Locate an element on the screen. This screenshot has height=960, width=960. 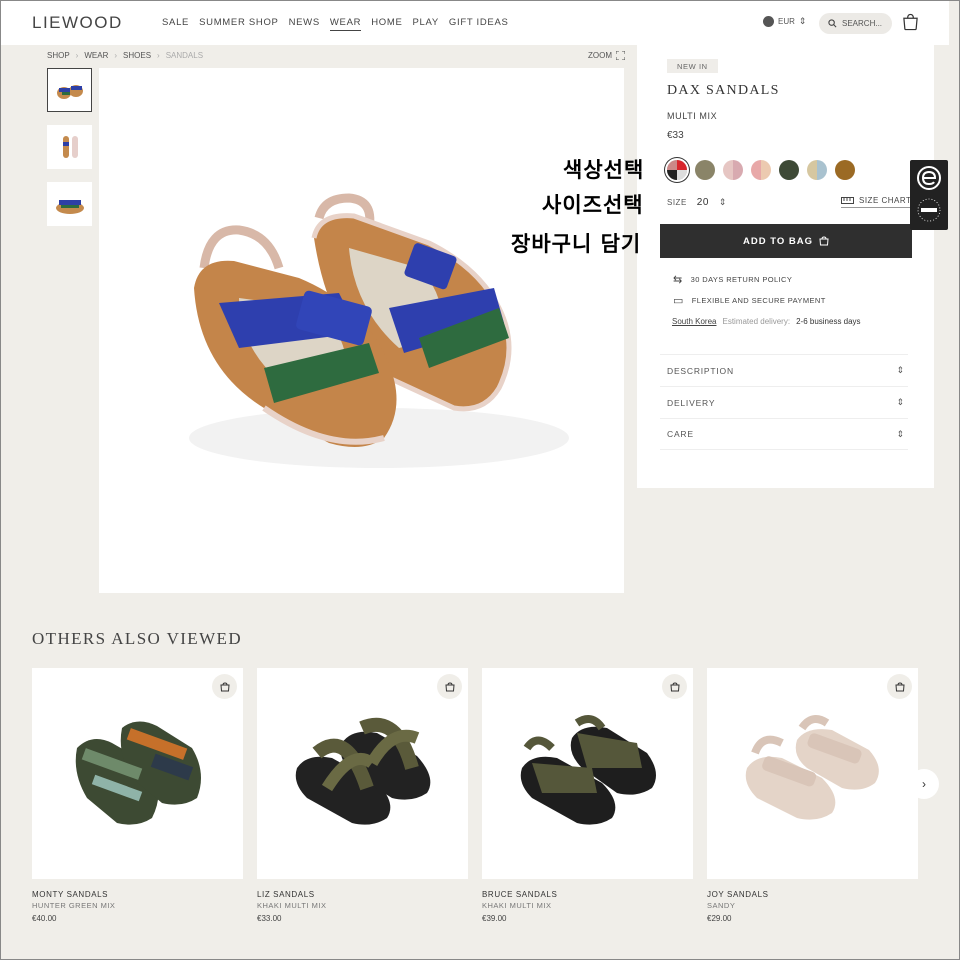
return-policy-text: 30 DAYS RETURN POLICY is located at coordinates (741, 279).